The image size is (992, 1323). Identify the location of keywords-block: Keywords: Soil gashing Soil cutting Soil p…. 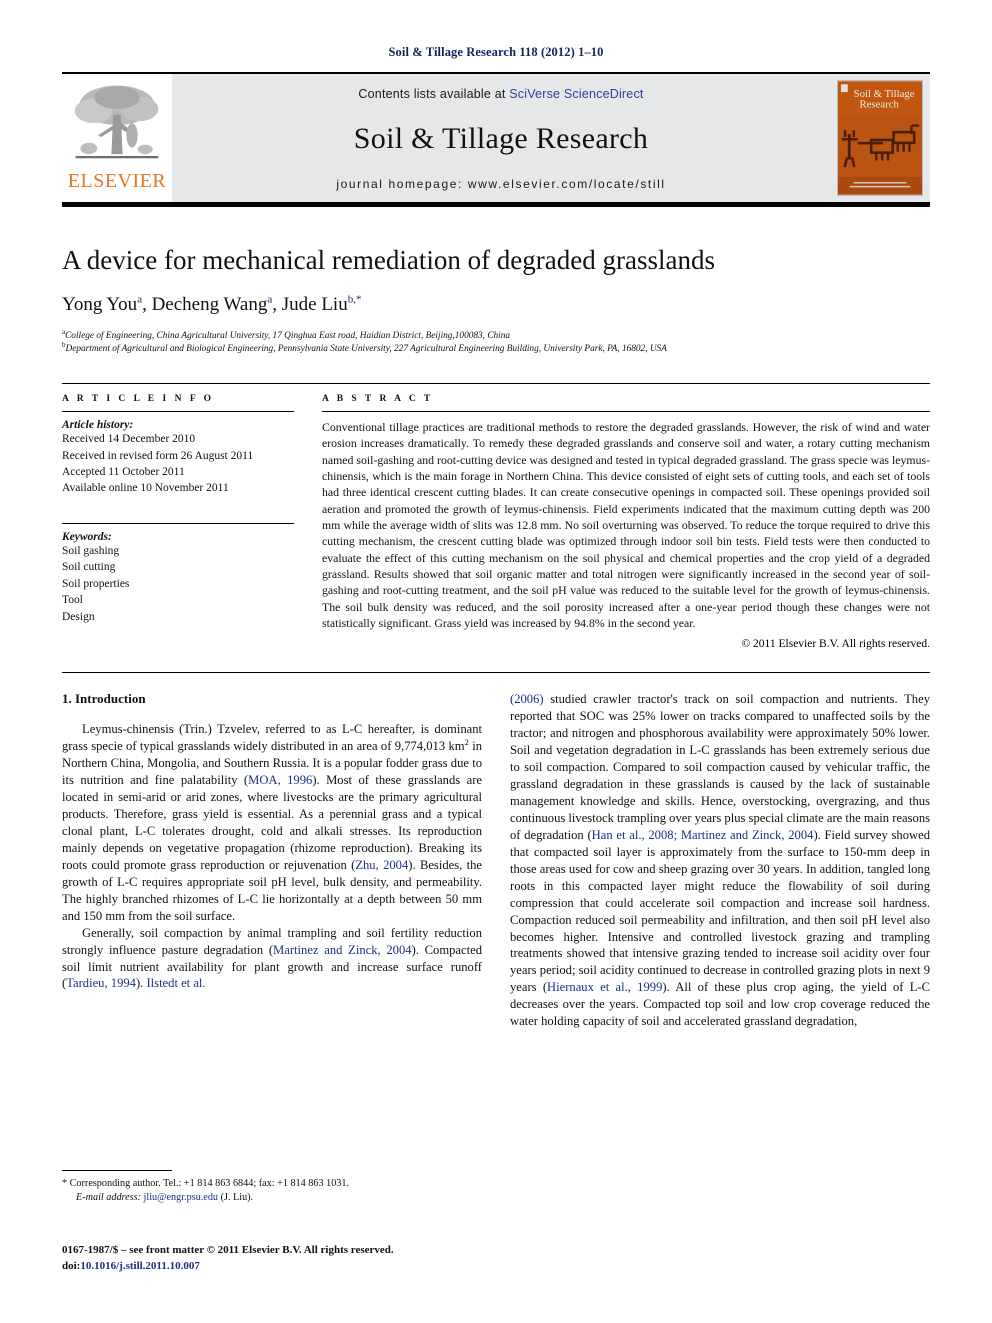
(178, 573).